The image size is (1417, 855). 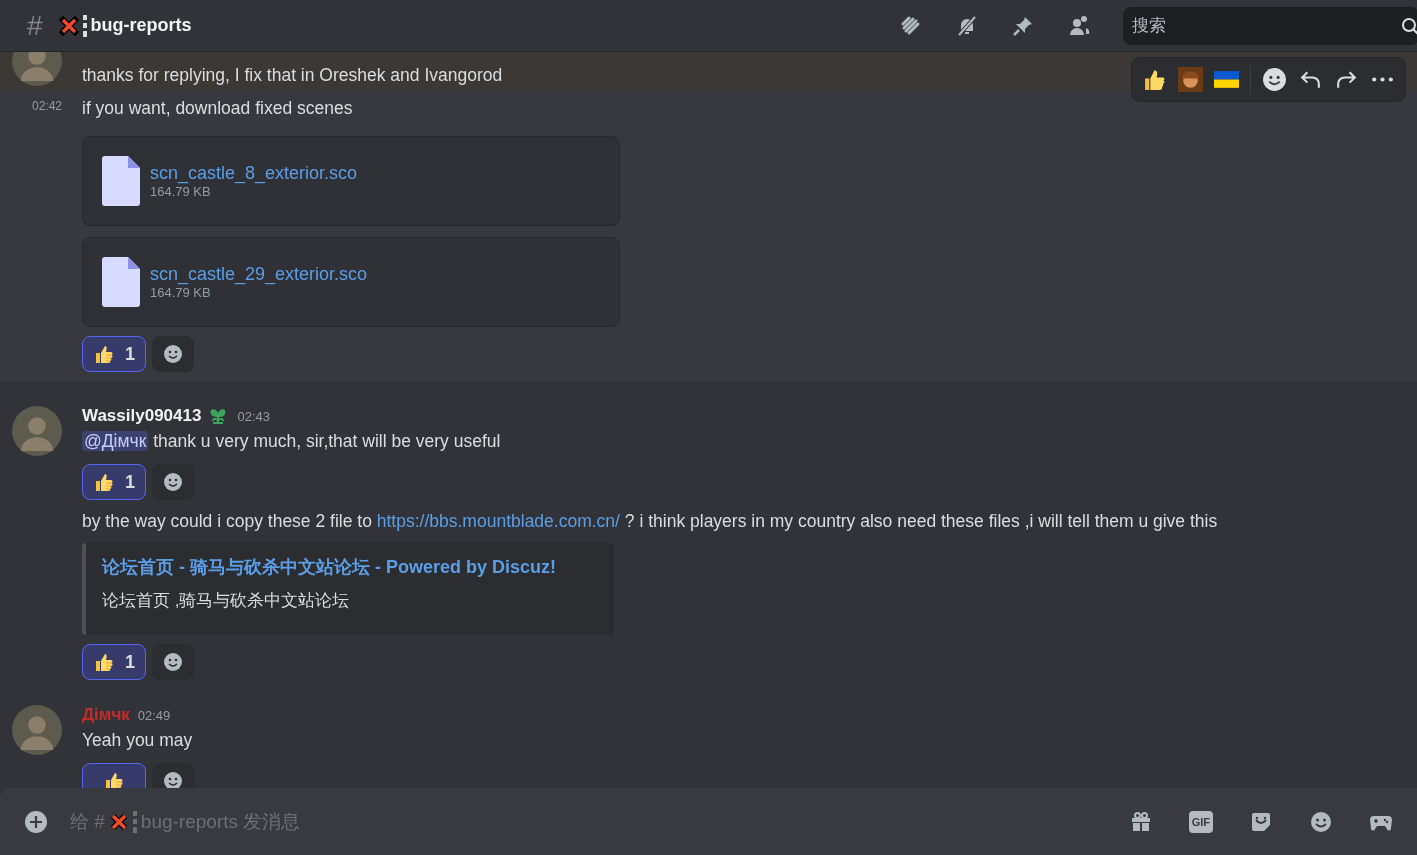 I want to click on embed-description: 论坛首页 ,骑马与砍杀中文站论坛, so click(x=226, y=601).